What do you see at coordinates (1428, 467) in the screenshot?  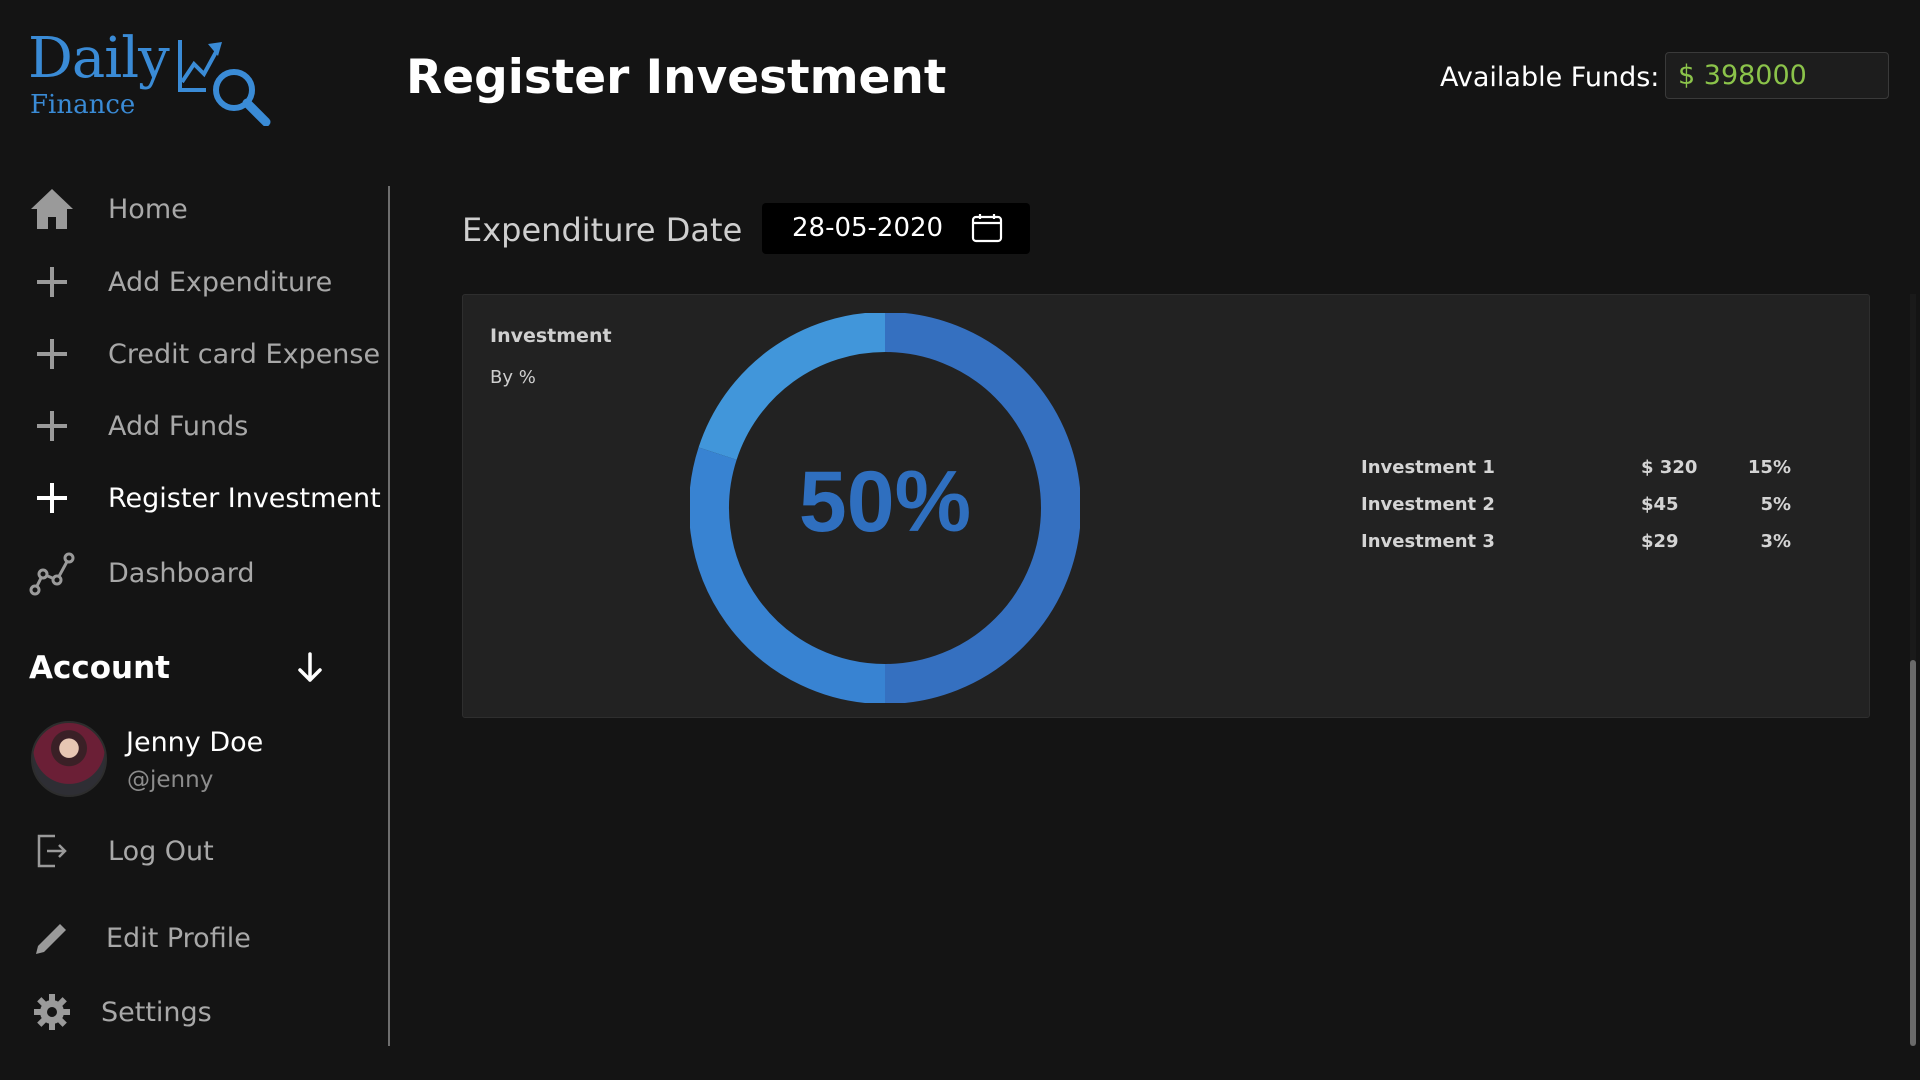 I see `legend-name: Investment 1` at bounding box center [1428, 467].